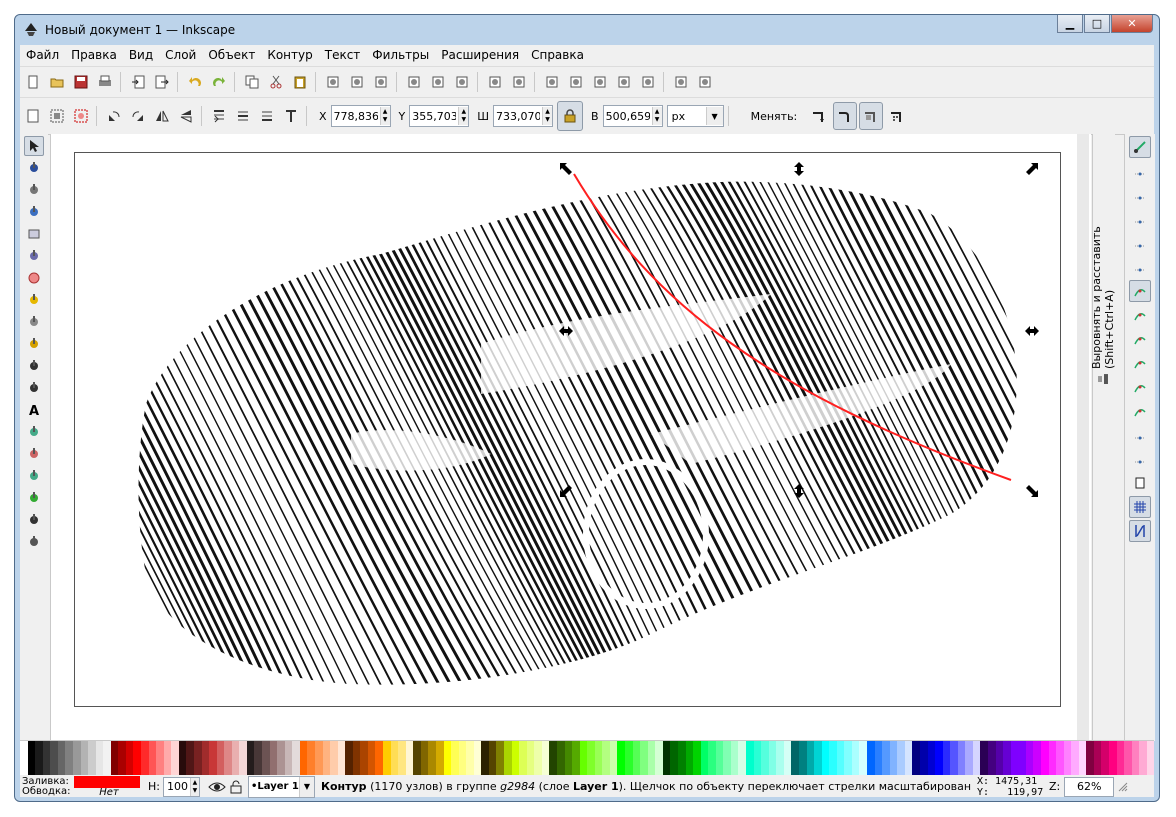  What do you see at coordinates (34, 278) in the screenshot?
I see `circle-icon` at bounding box center [34, 278].